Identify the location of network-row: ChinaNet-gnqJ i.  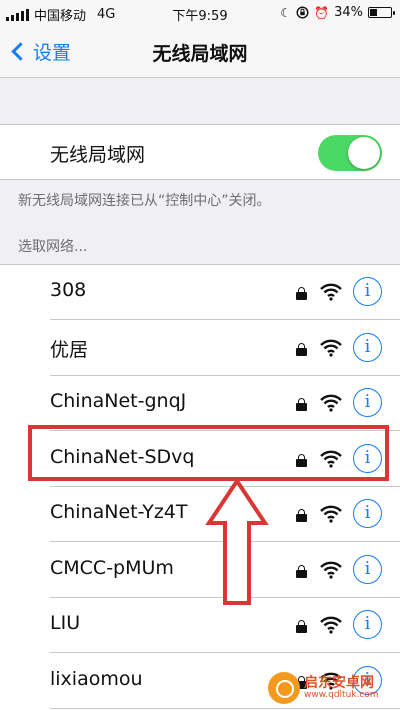
(200, 403).